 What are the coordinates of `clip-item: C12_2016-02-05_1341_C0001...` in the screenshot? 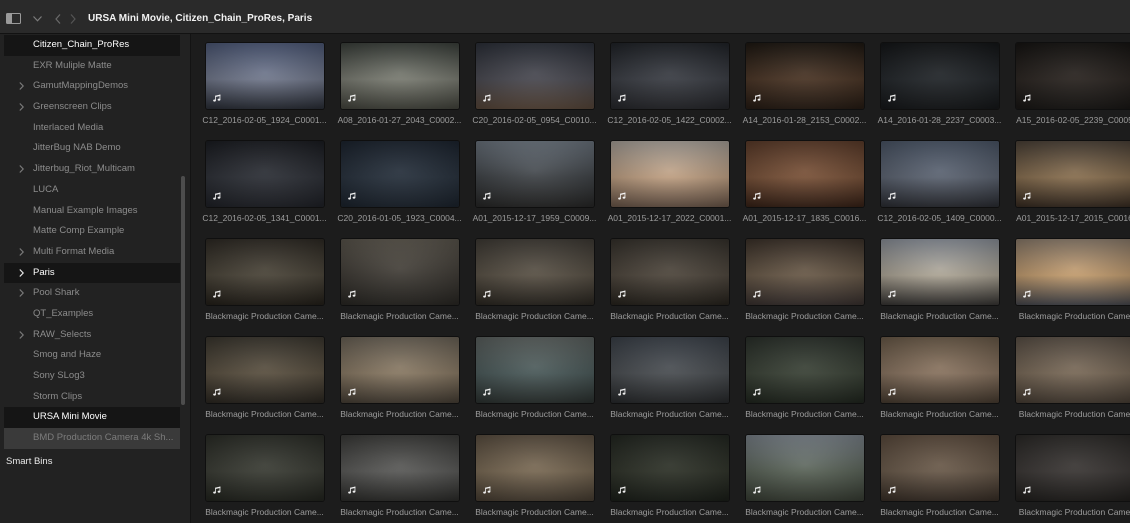 It's located at (264, 181).